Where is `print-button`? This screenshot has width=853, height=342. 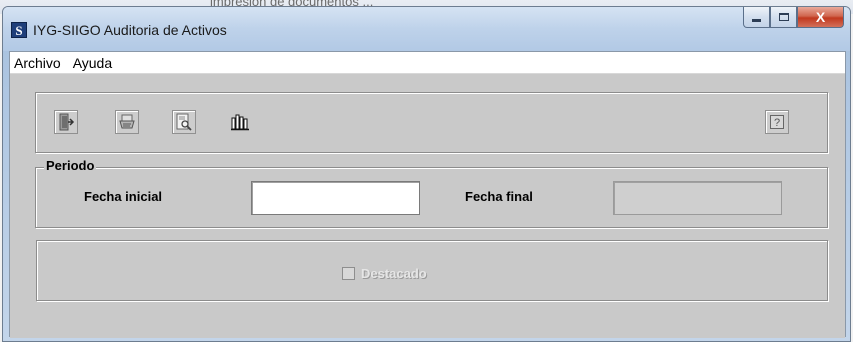 print-button is located at coordinates (127, 122).